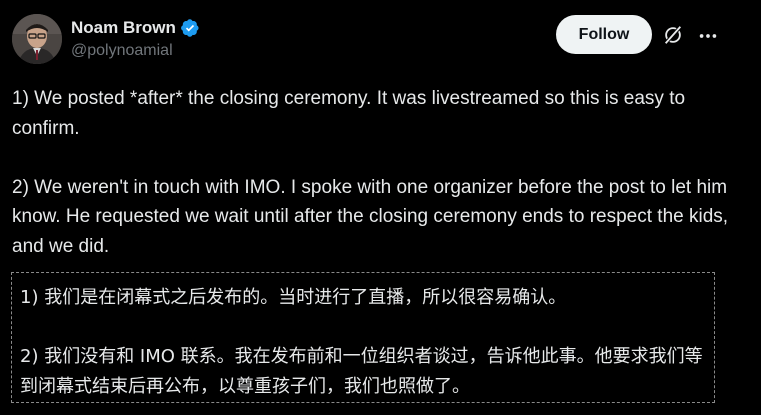  I want to click on follow-button: Follow, so click(604, 34).